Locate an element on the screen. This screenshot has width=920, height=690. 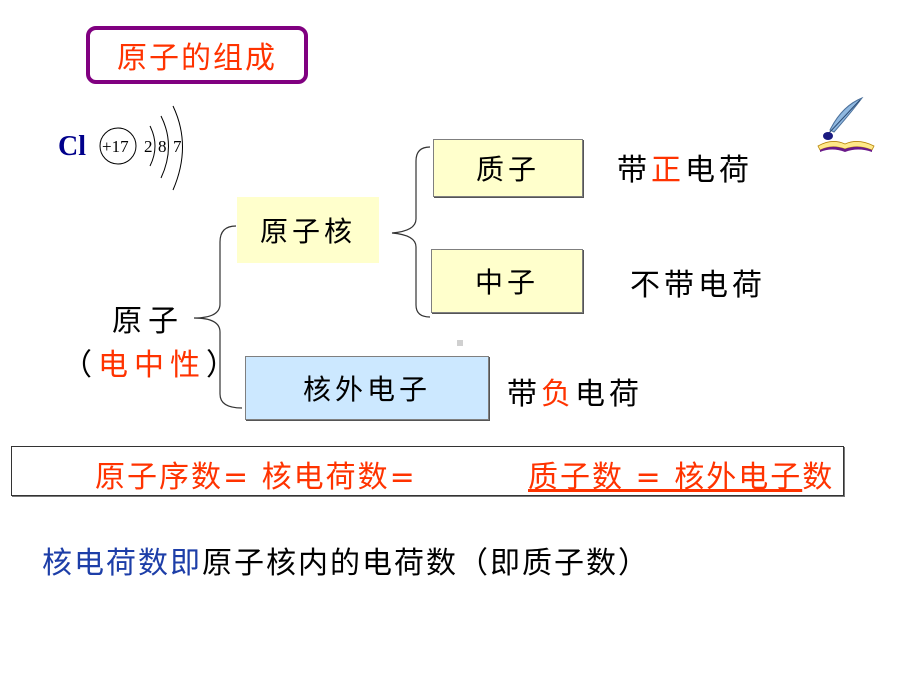
proton-charge: 带正电荷 is located at coordinates (685, 167).